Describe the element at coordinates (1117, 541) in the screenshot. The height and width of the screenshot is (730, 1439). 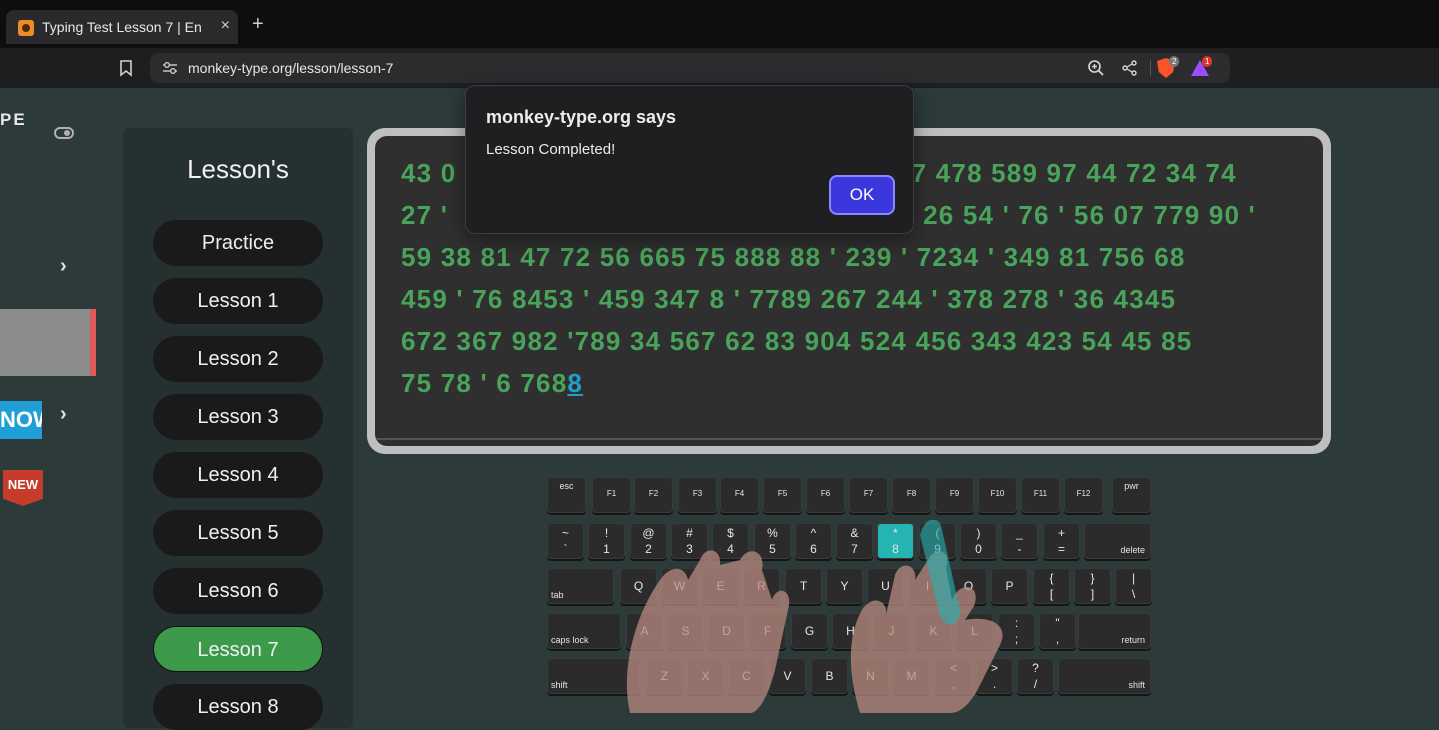
I see `key-delete: delete` at that location.